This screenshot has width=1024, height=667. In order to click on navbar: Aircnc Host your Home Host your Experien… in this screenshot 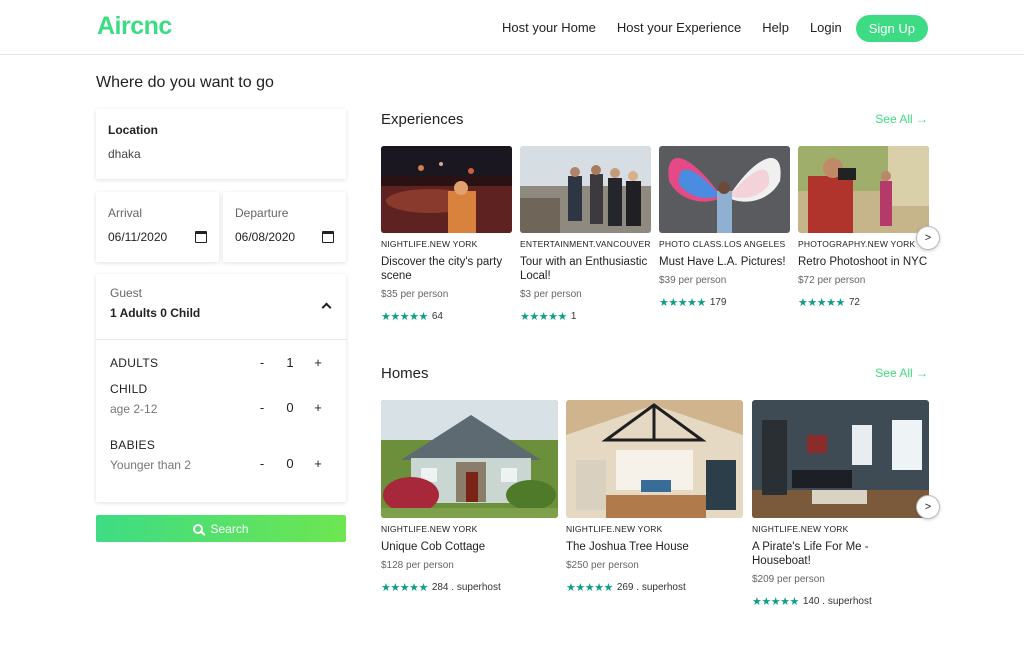, I will do `click(512, 27)`.